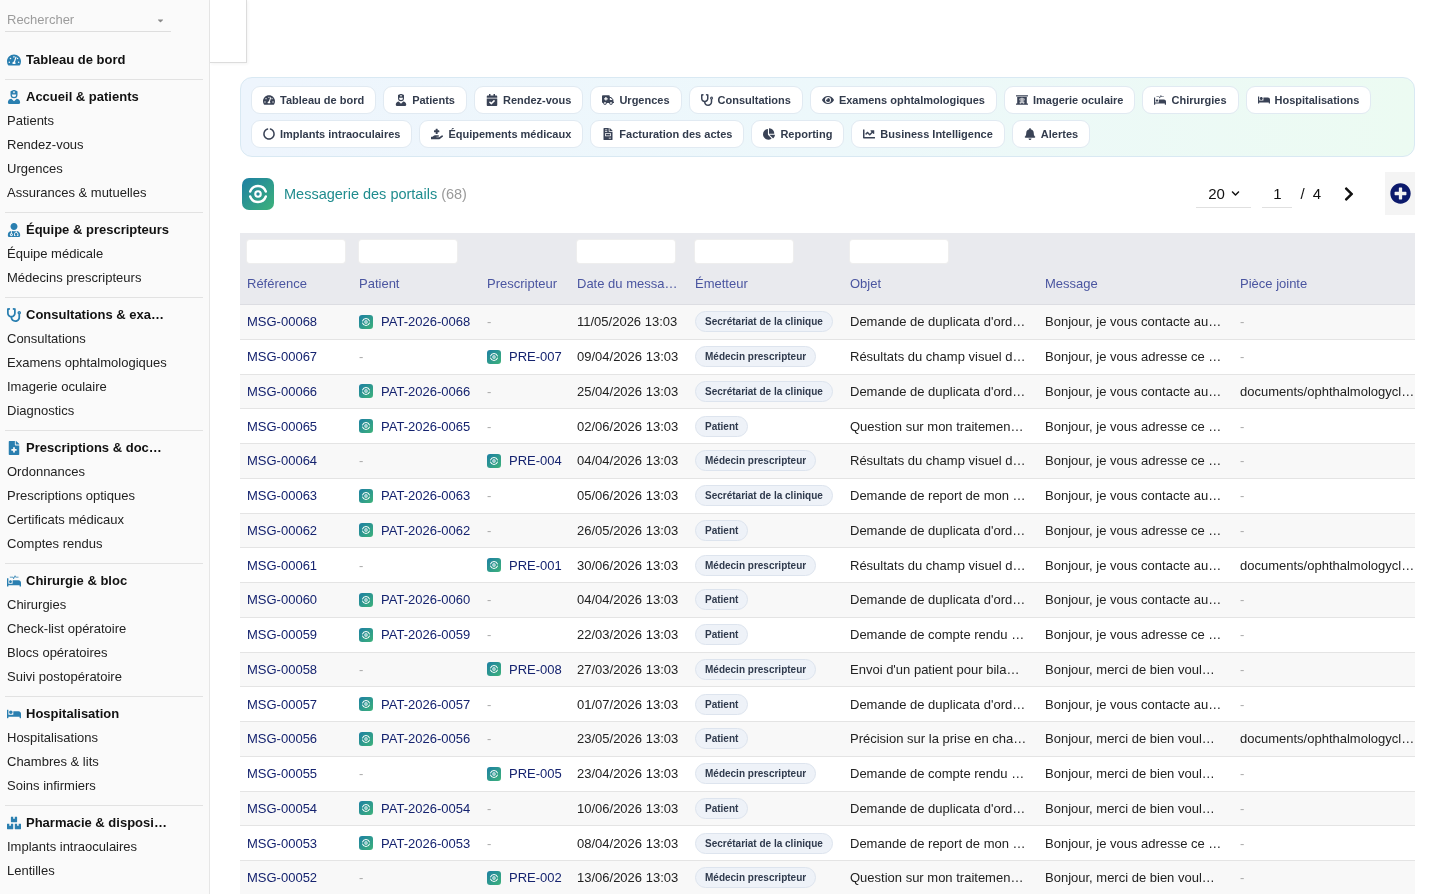 The image size is (1445, 894). Describe the element at coordinates (282, 878) in the screenshot. I see `message-link: MSG-00052` at that location.